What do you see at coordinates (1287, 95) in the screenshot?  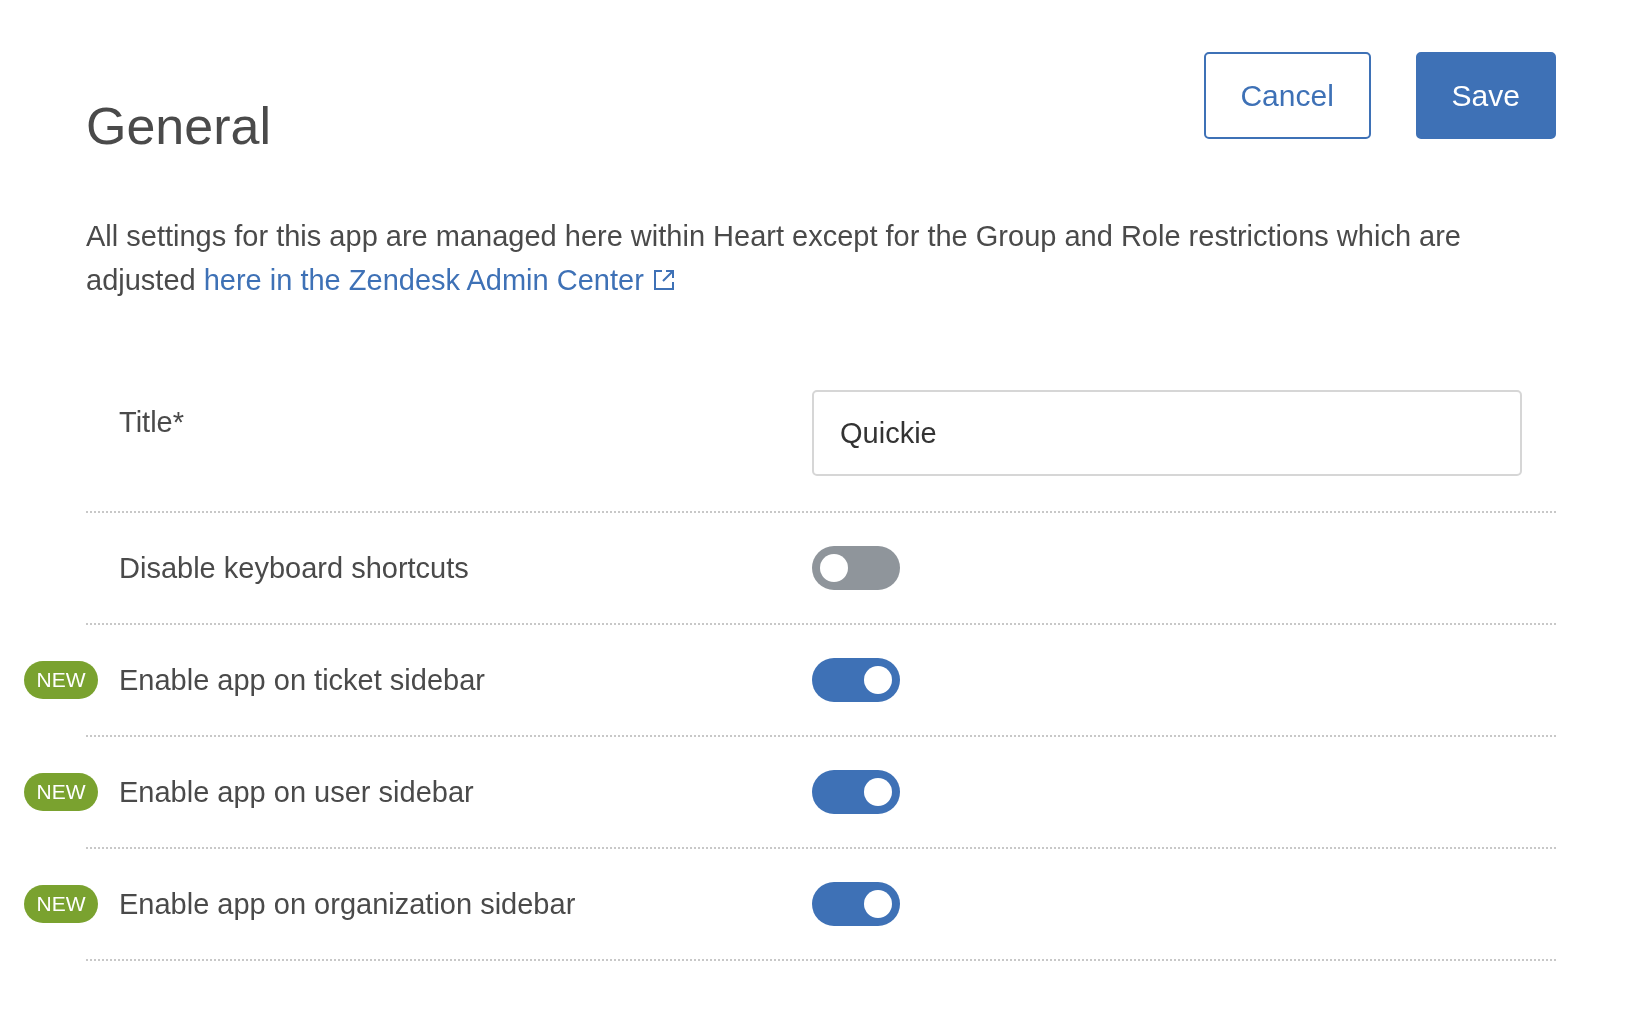 I see `cancel-button: Cancel` at bounding box center [1287, 95].